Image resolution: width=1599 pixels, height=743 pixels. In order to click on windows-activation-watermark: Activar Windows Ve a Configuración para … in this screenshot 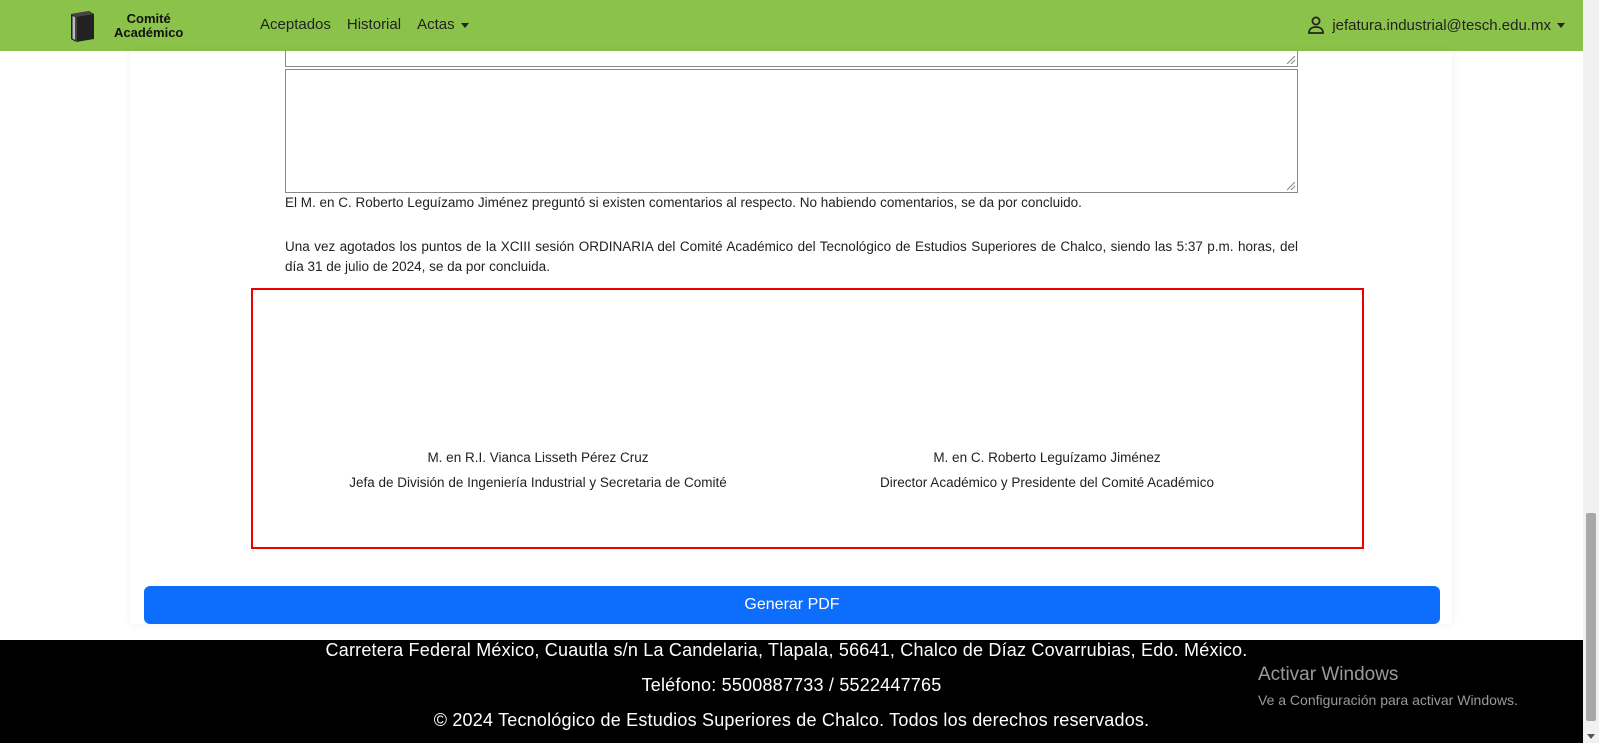, I will do `click(1388, 686)`.